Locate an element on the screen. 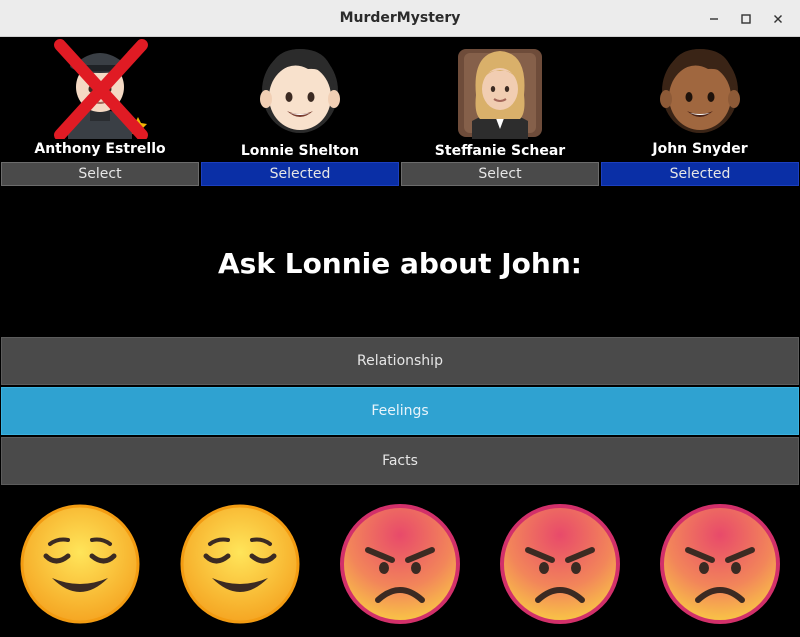  minimize-icon is located at coordinates (714, 18).